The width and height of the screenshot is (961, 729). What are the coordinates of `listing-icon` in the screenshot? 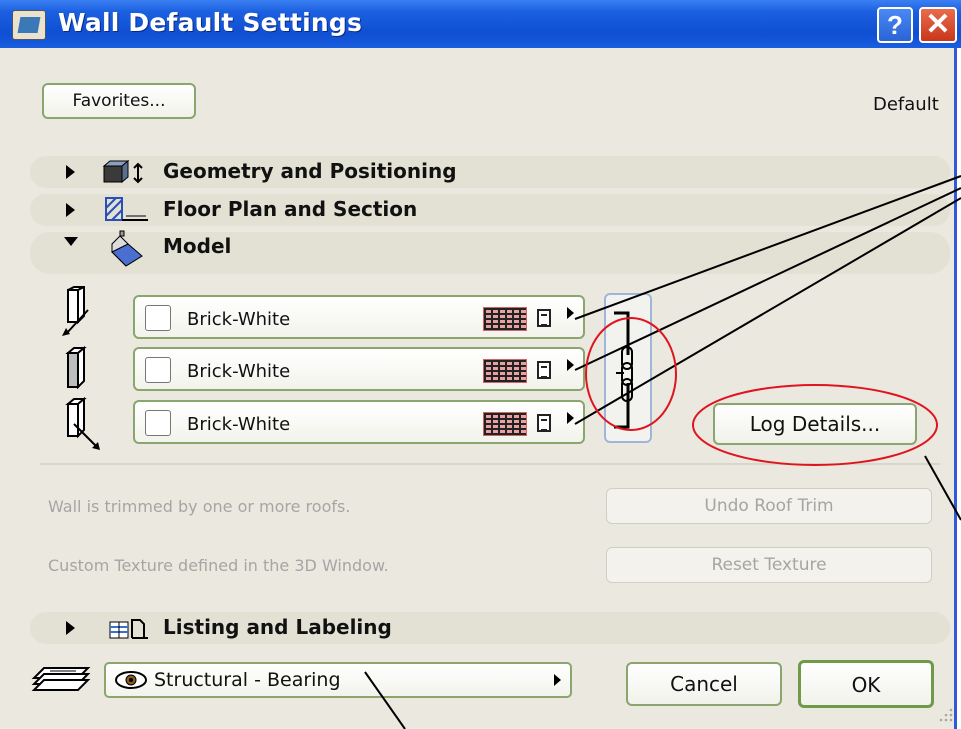 It's located at (128, 629).